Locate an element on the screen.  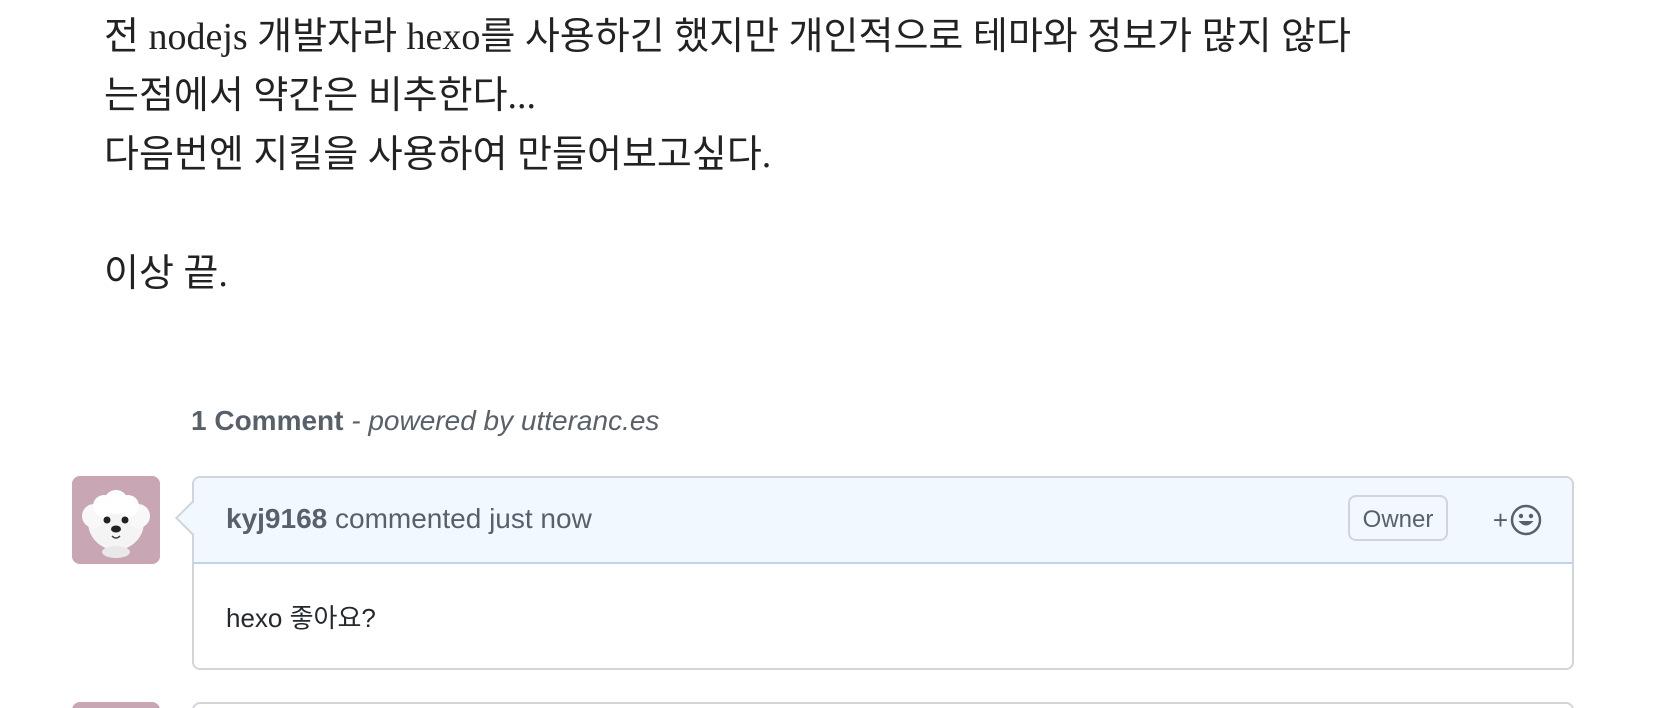
powered-by-link: - powered by utteranc.es is located at coordinates (505, 420).